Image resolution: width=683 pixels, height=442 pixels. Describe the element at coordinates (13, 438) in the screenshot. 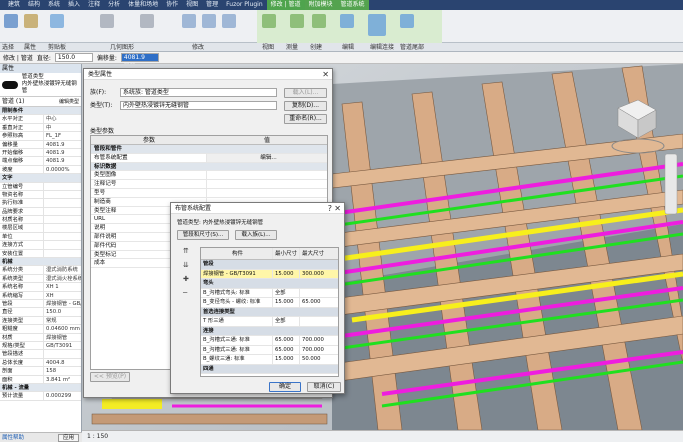

I see `properties-help-link: 属性帮助` at that location.